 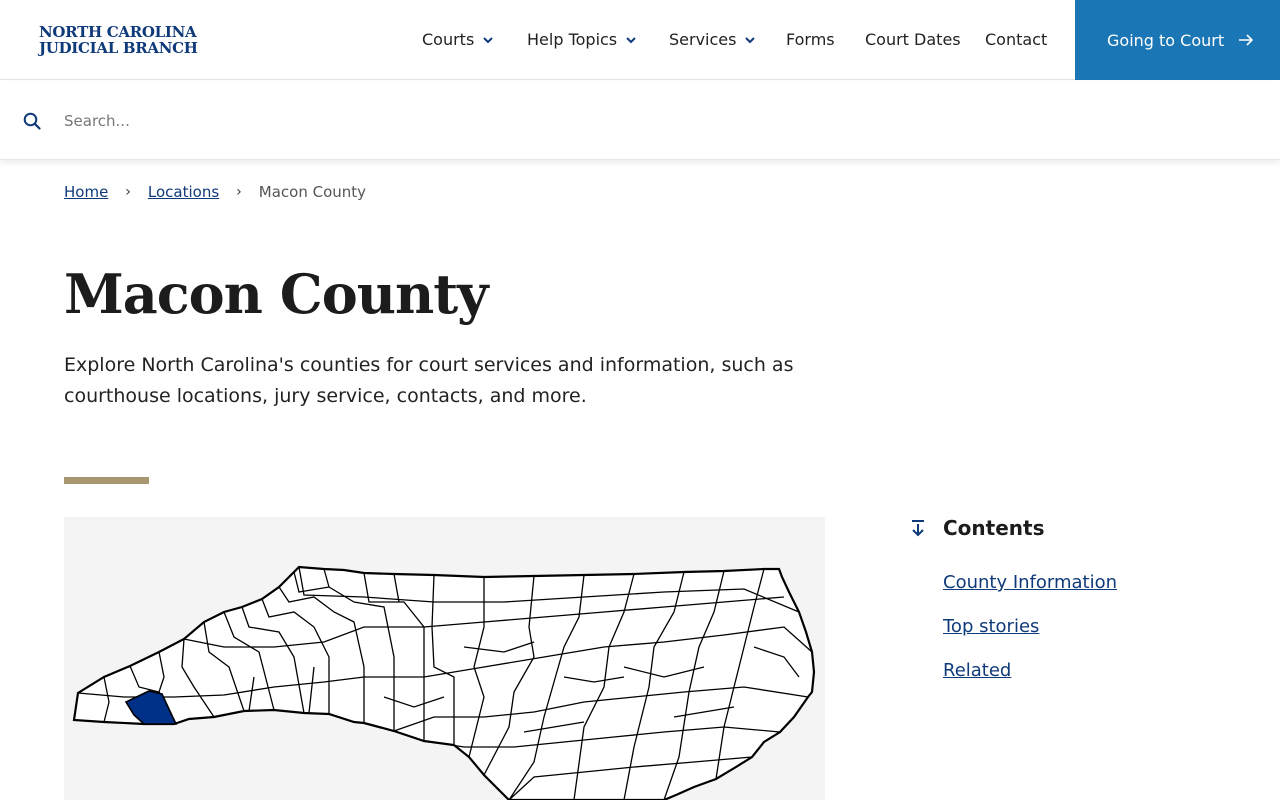 What do you see at coordinates (1030, 582) in the screenshot?
I see `contents-link-county-information: County Information` at bounding box center [1030, 582].